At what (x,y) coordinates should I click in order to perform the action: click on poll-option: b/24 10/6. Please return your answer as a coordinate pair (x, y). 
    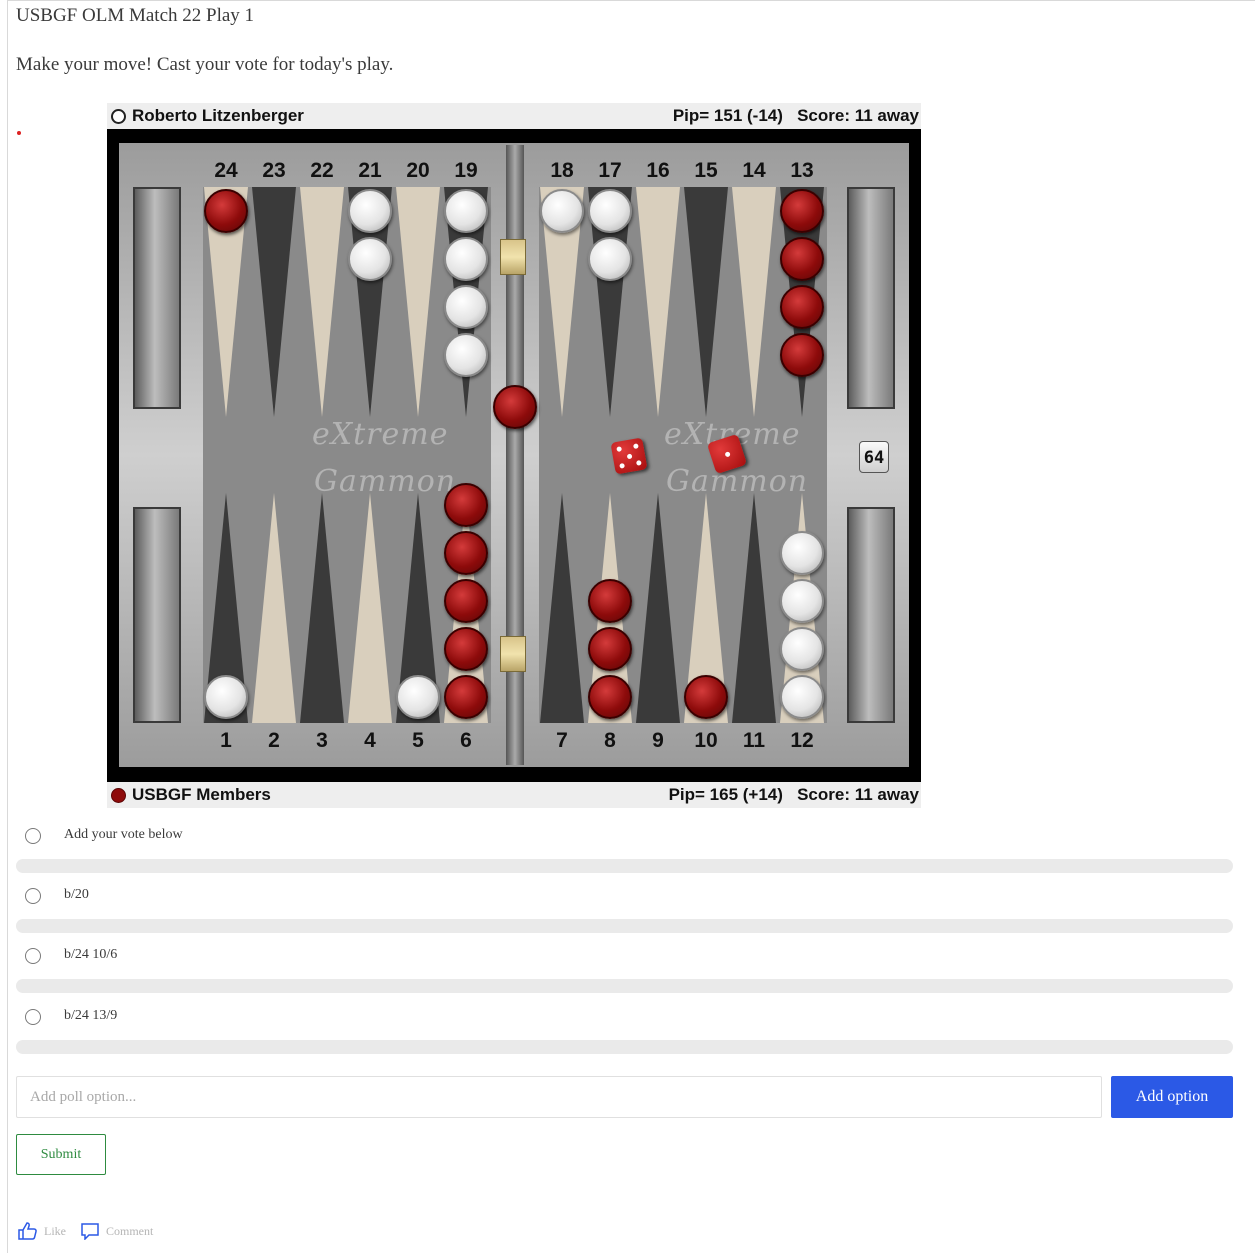
    Looking at the image, I should click on (624, 972).